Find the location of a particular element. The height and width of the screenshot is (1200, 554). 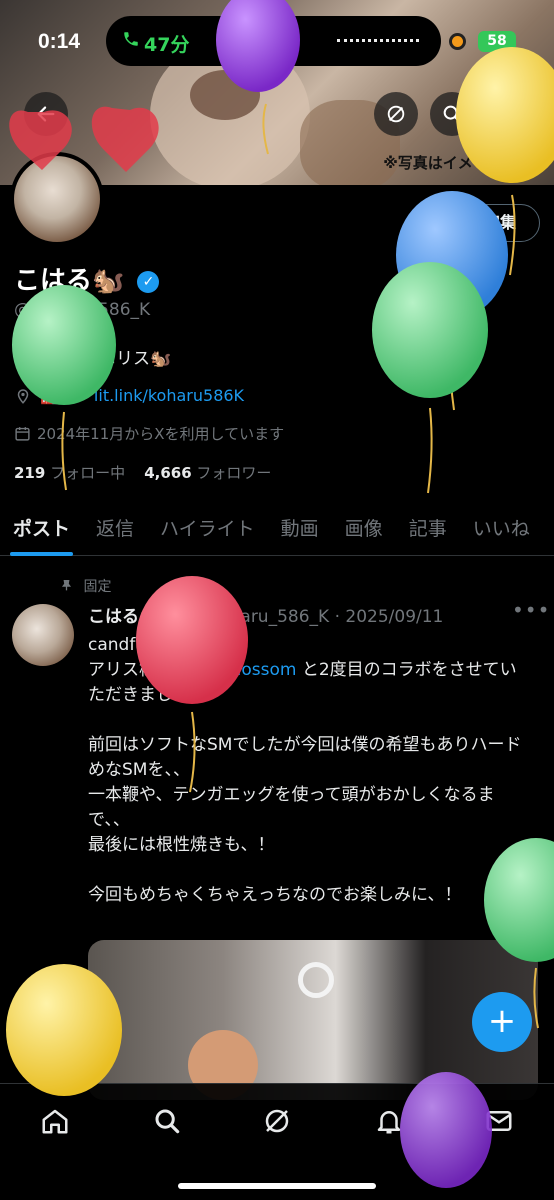

join-date: 2024年11月からXを利用しています is located at coordinates (149, 433).